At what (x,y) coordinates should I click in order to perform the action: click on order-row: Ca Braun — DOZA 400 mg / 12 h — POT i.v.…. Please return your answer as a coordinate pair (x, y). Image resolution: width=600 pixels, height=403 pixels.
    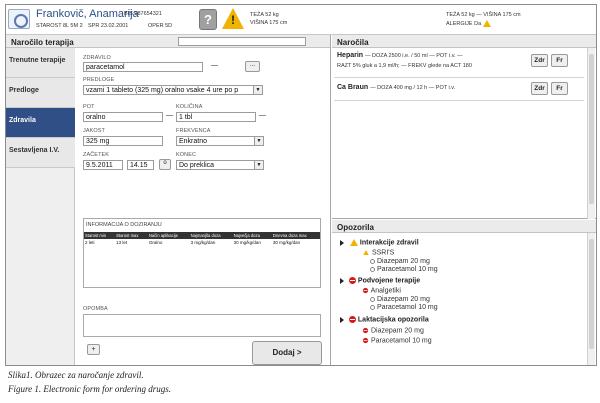
    Looking at the image, I should click on (459, 90).